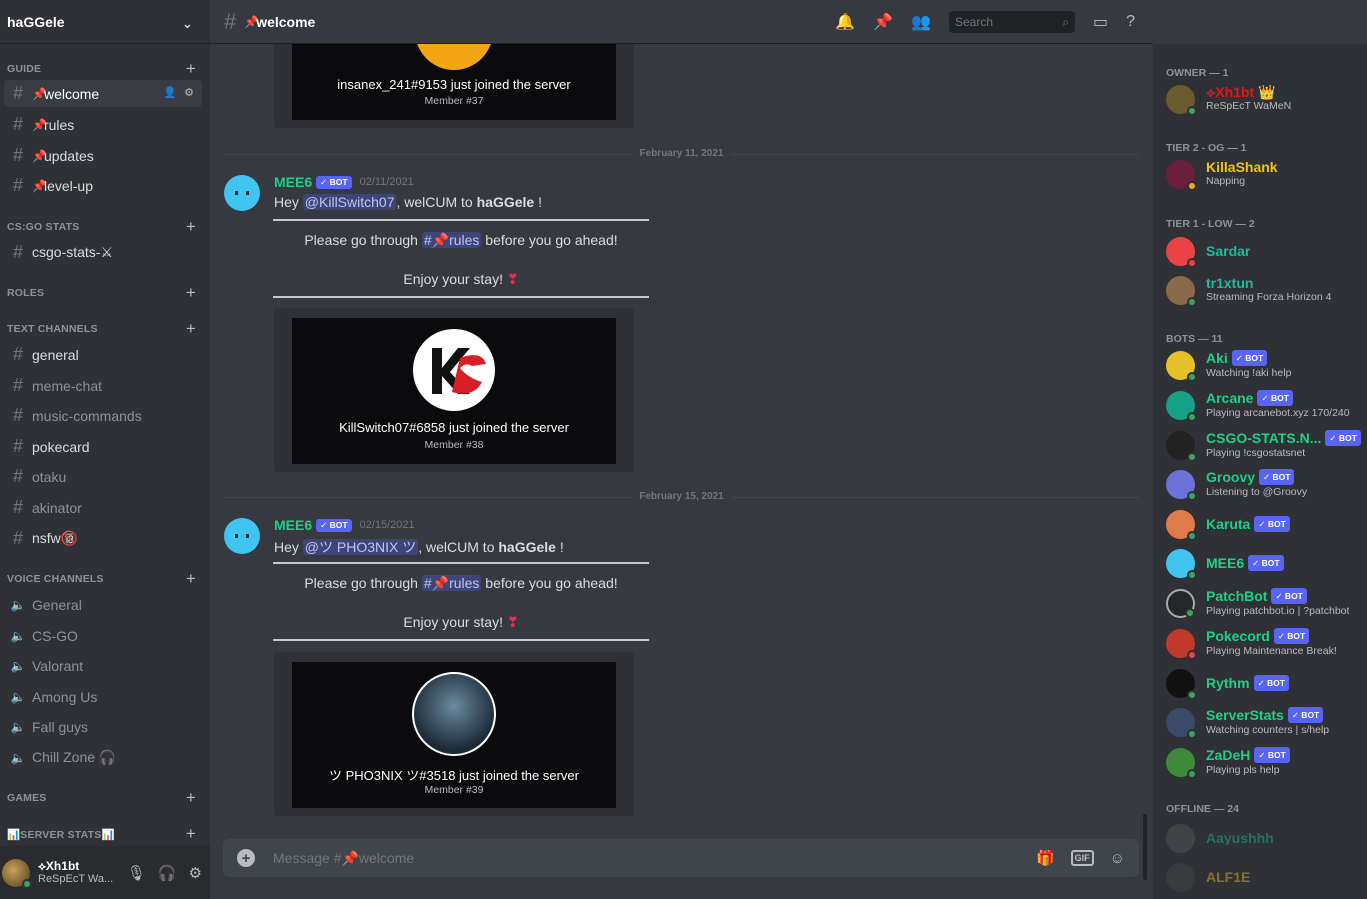 This screenshot has width=1367, height=899. Describe the element at coordinates (454, 790) in the screenshot. I see `member-number: Member #39` at that location.